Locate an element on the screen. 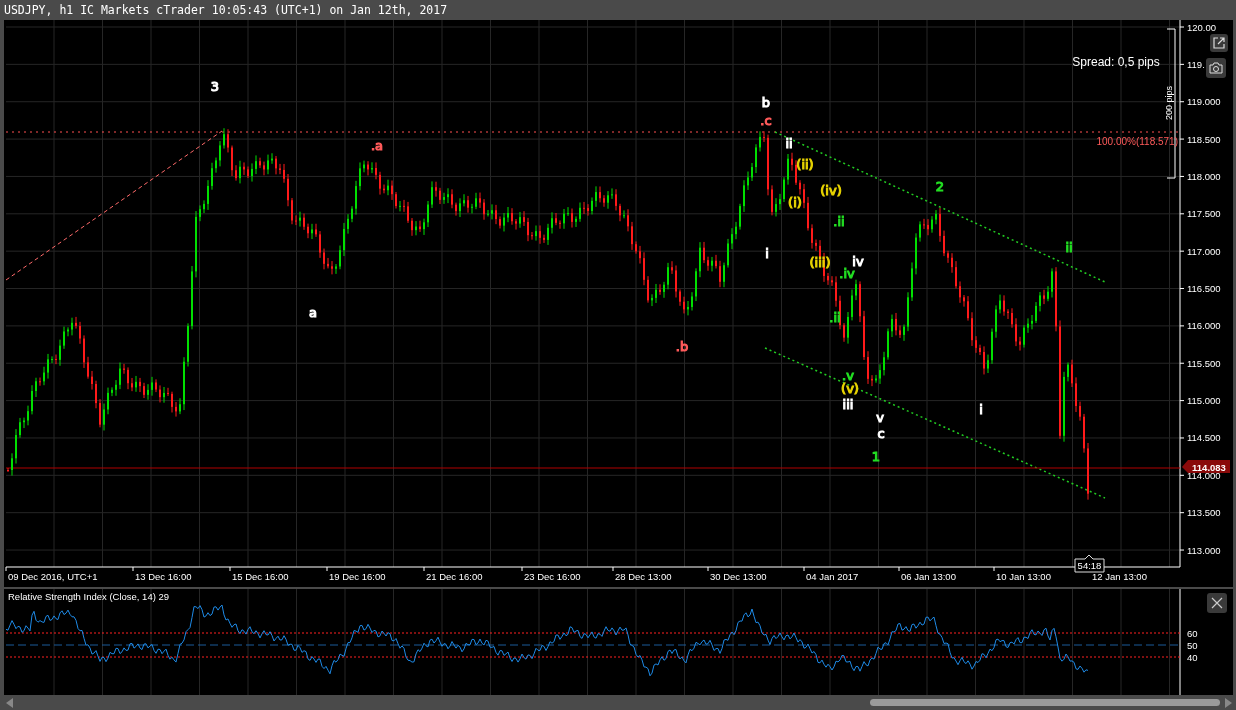  wave-label: .b is located at coordinates (682, 346).